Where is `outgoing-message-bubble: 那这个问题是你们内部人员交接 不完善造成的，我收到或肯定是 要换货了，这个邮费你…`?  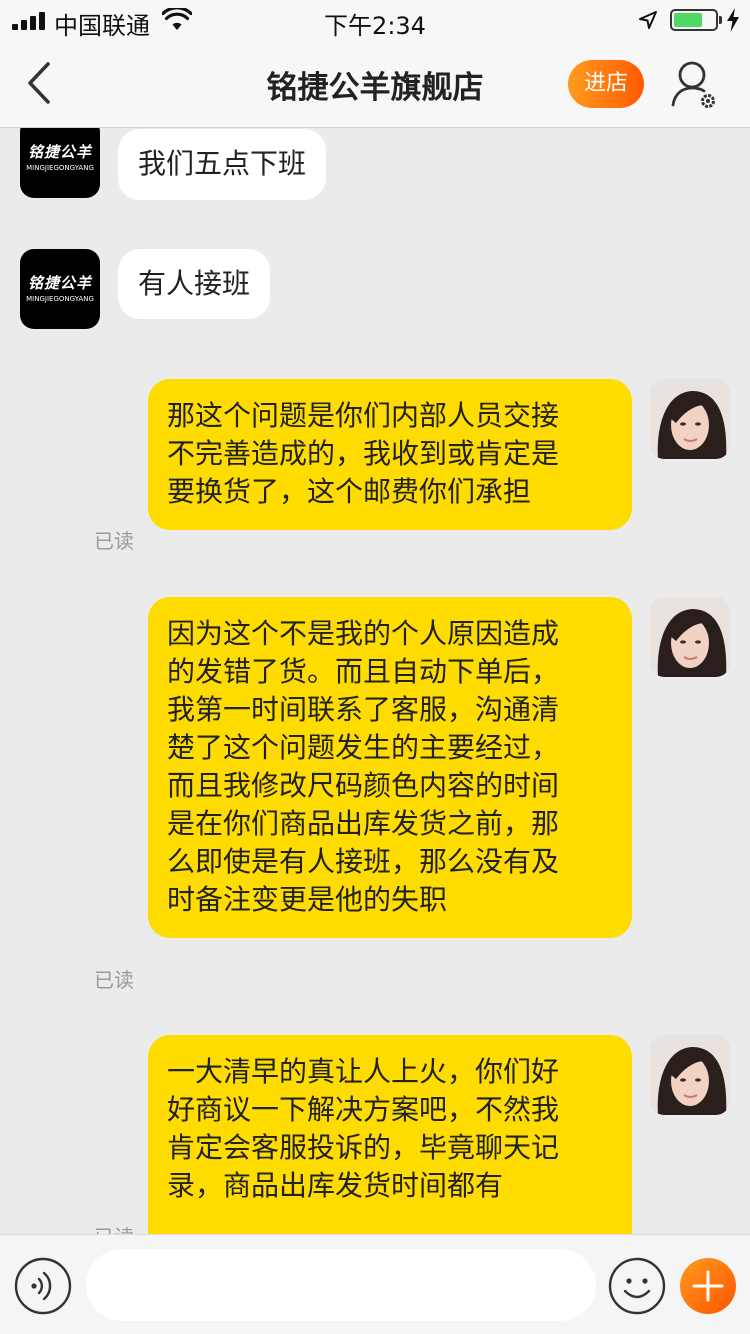 outgoing-message-bubble: 那这个问题是你们内部人员交接 不完善造成的，我收到或肯定是 要换货了，这个邮费你… is located at coordinates (390, 454).